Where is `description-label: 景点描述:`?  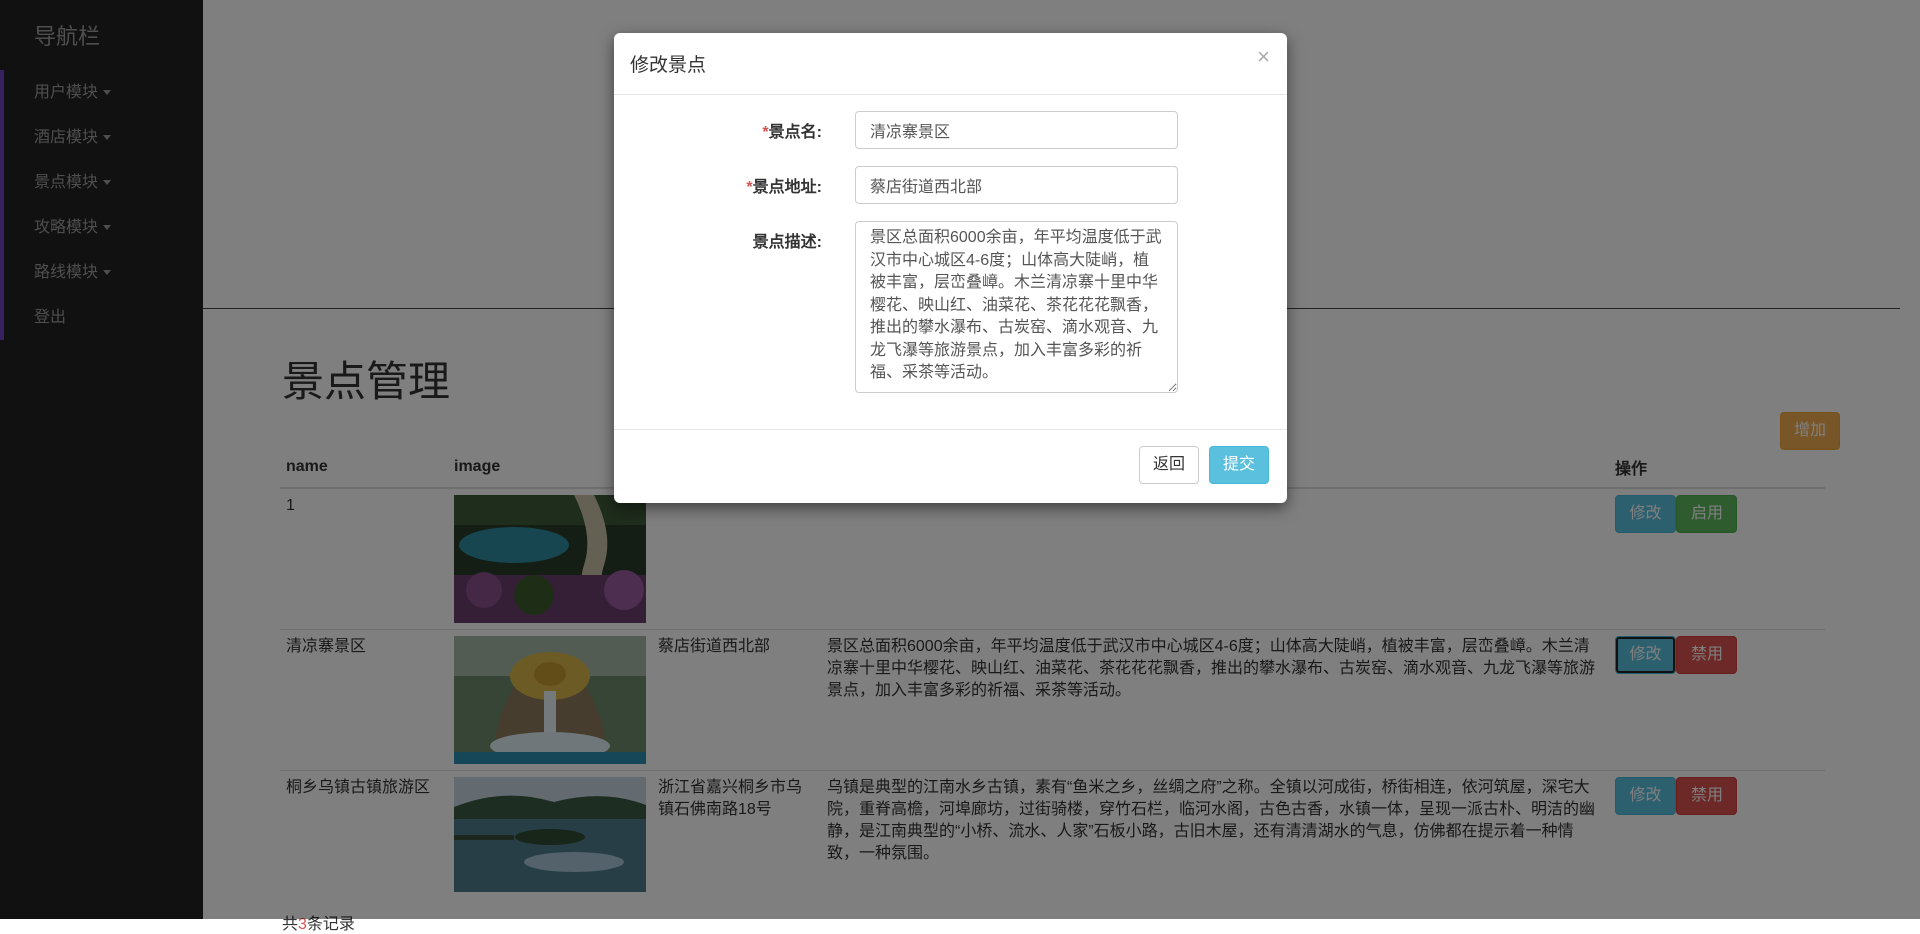
description-label: 景点描述: is located at coordinates (787, 242).